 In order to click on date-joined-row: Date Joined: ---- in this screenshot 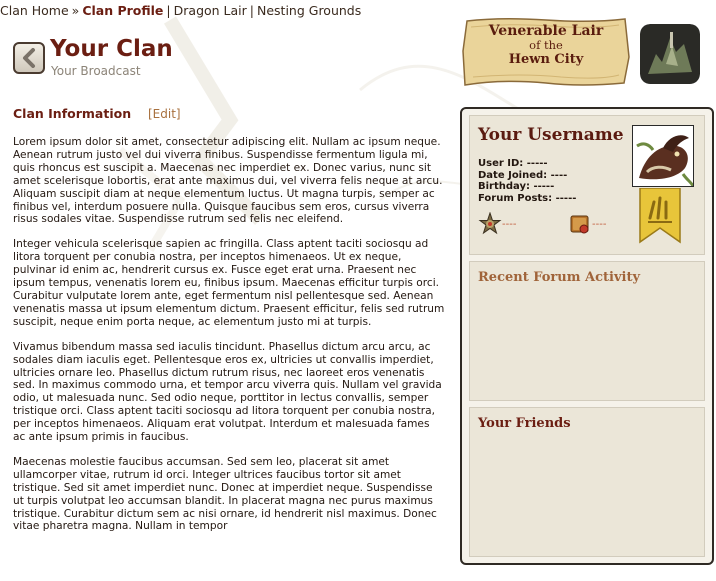, I will do `click(527, 176)`.